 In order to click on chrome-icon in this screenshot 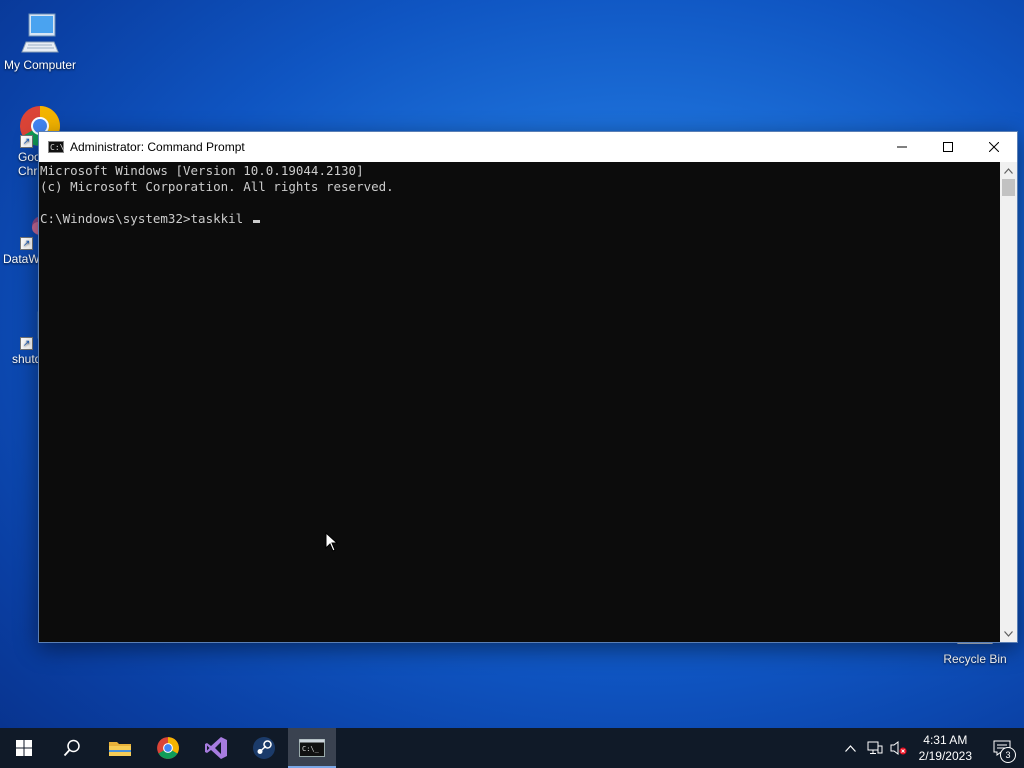, I will do `click(168, 748)`.